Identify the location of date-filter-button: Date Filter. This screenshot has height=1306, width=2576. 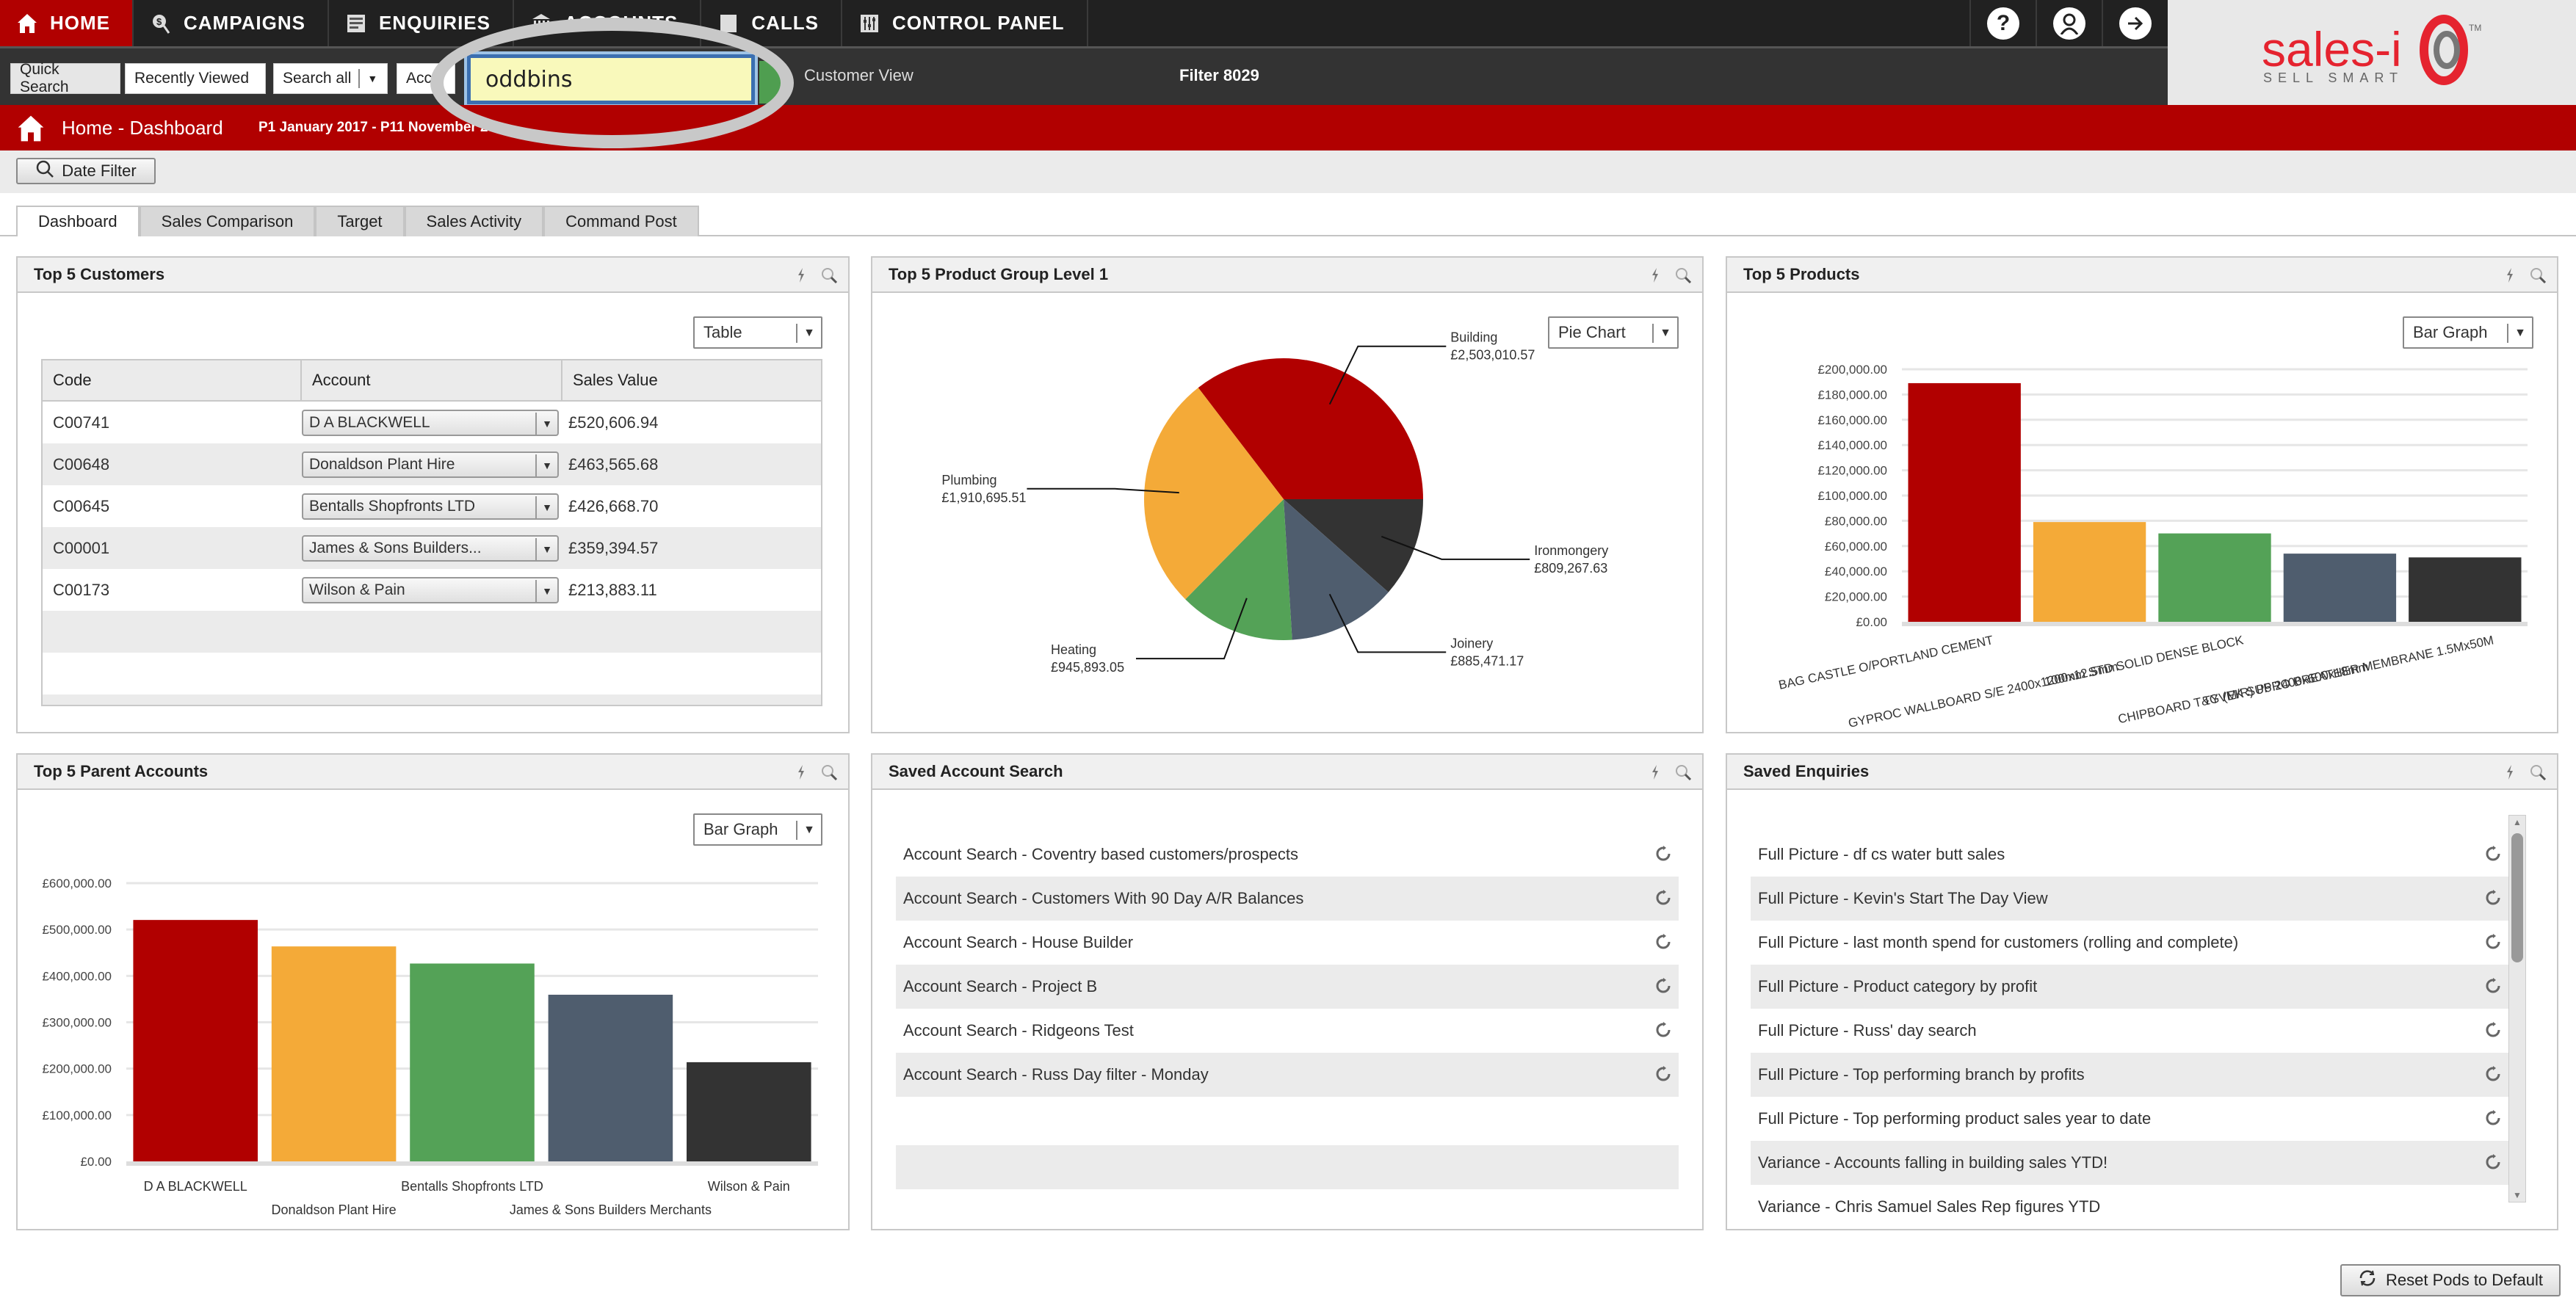
(86, 171).